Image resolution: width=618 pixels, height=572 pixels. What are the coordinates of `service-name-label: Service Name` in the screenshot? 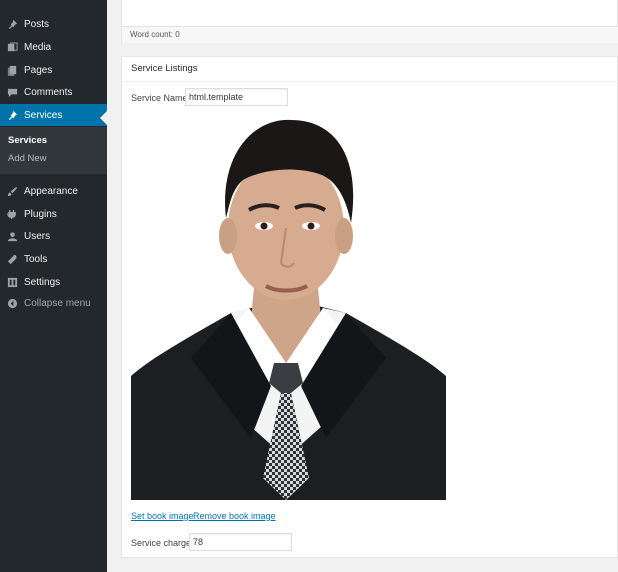 It's located at (159, 98).